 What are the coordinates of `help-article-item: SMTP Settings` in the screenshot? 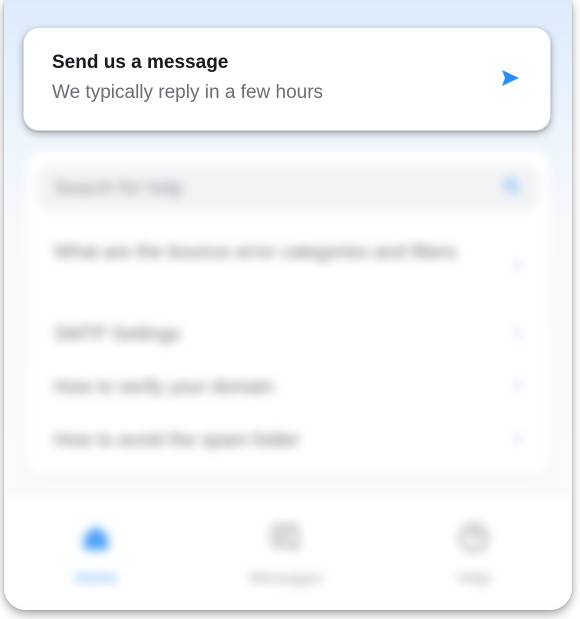 It's located at (289, 335).